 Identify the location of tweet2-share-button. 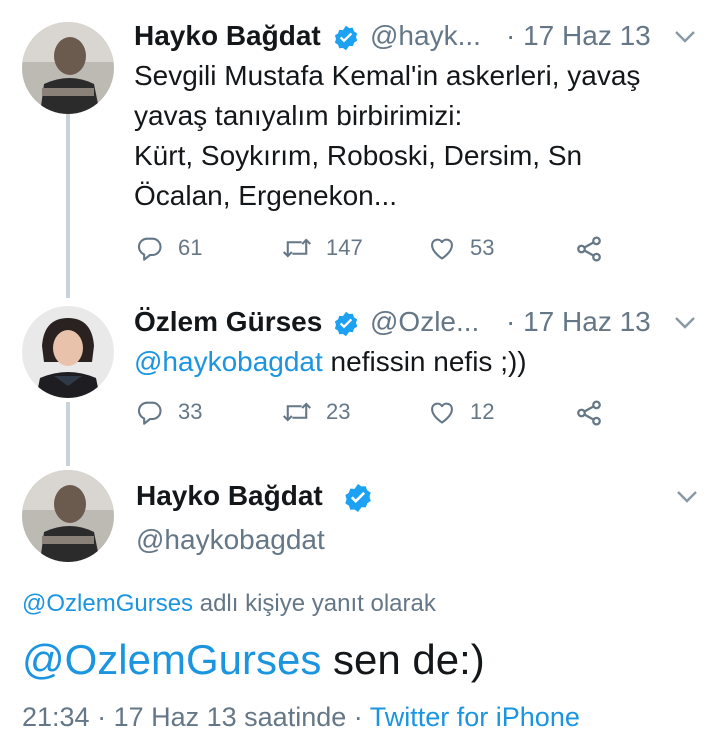
(596, 413).